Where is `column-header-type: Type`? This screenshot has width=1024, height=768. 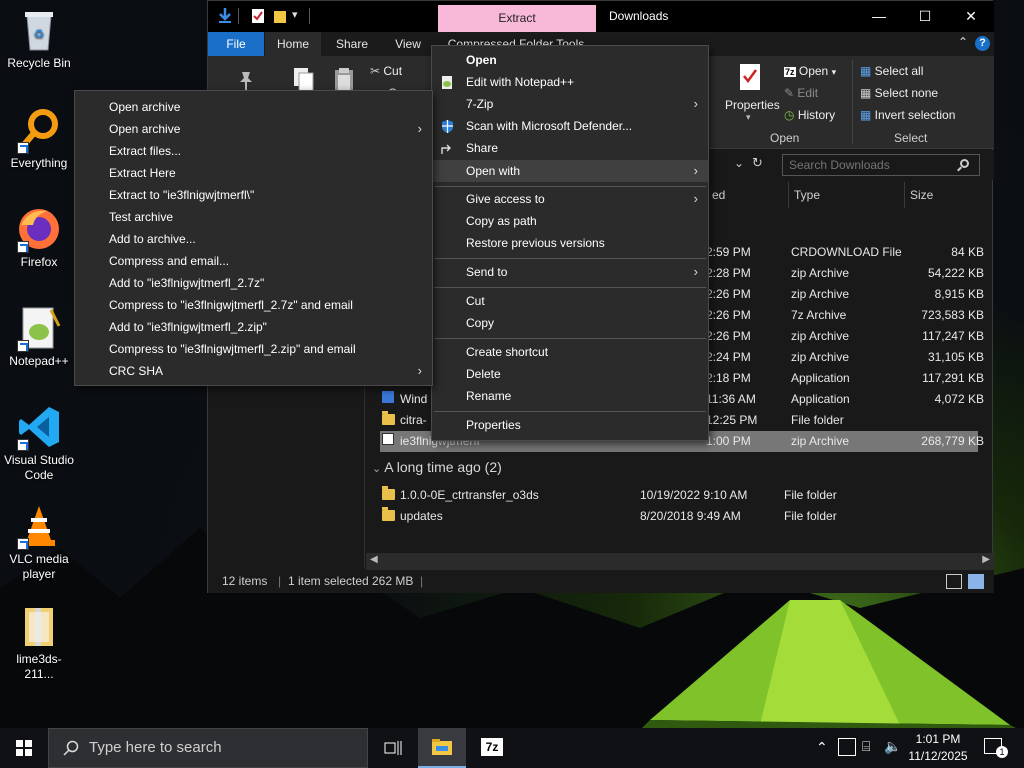 column-header-type: Type is located at coordinates (846, 195).